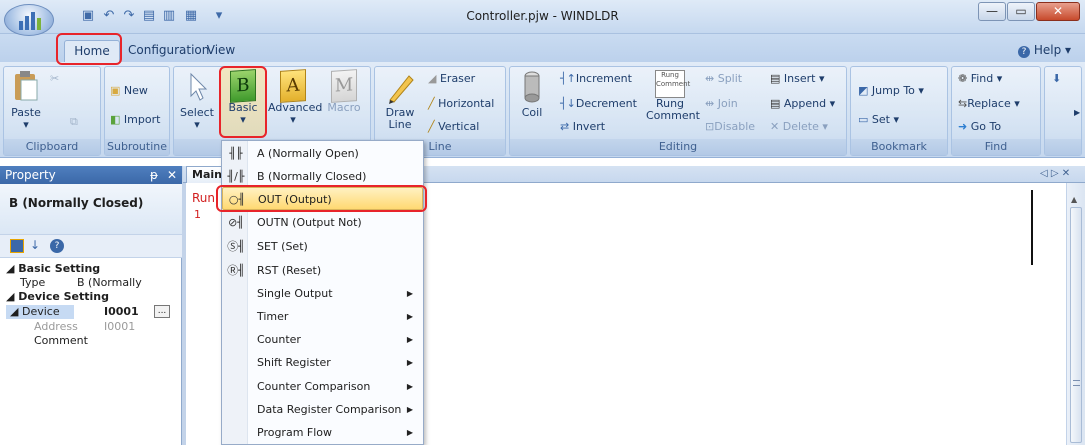  I want to click on right-power-rail, so click(1032, 227).